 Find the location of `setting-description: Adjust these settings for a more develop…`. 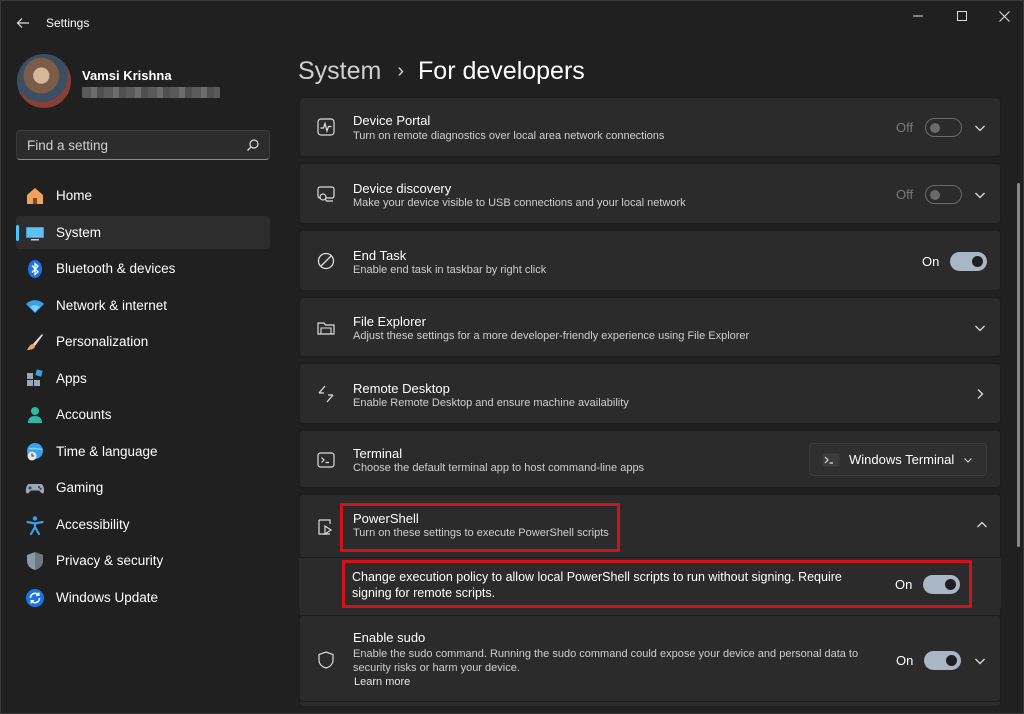

setting-description: Adjust these settings for a more develop… is located at coordinates (551, 336).